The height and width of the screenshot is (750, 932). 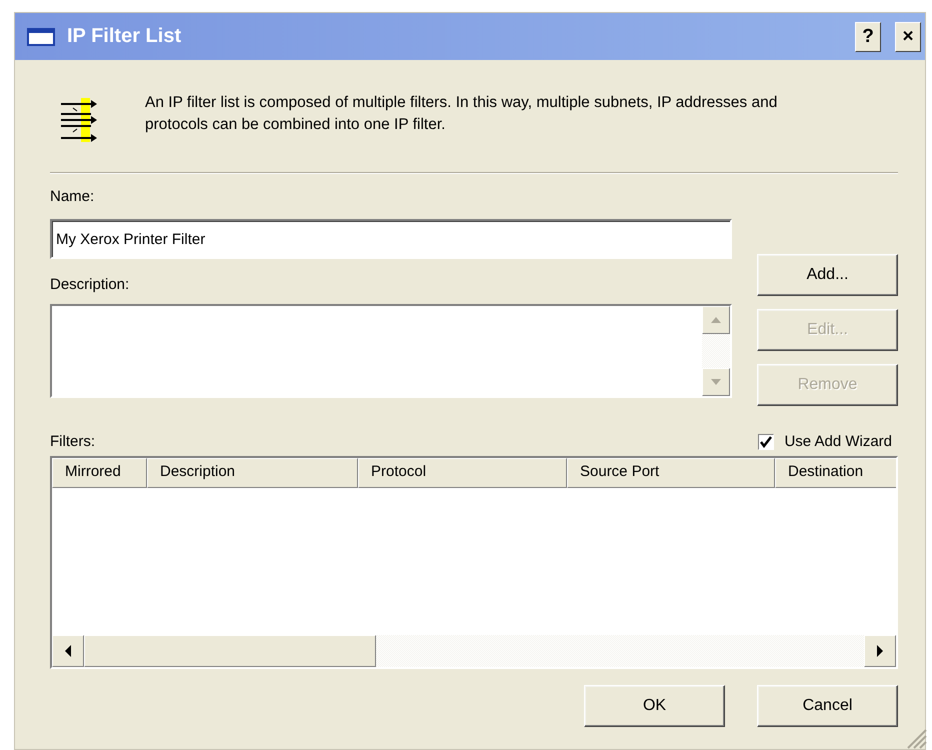 What do you see at coordinates (90, 285) in the screenshot?
I see `description-label: Description:` at bounding box center [90, 285].